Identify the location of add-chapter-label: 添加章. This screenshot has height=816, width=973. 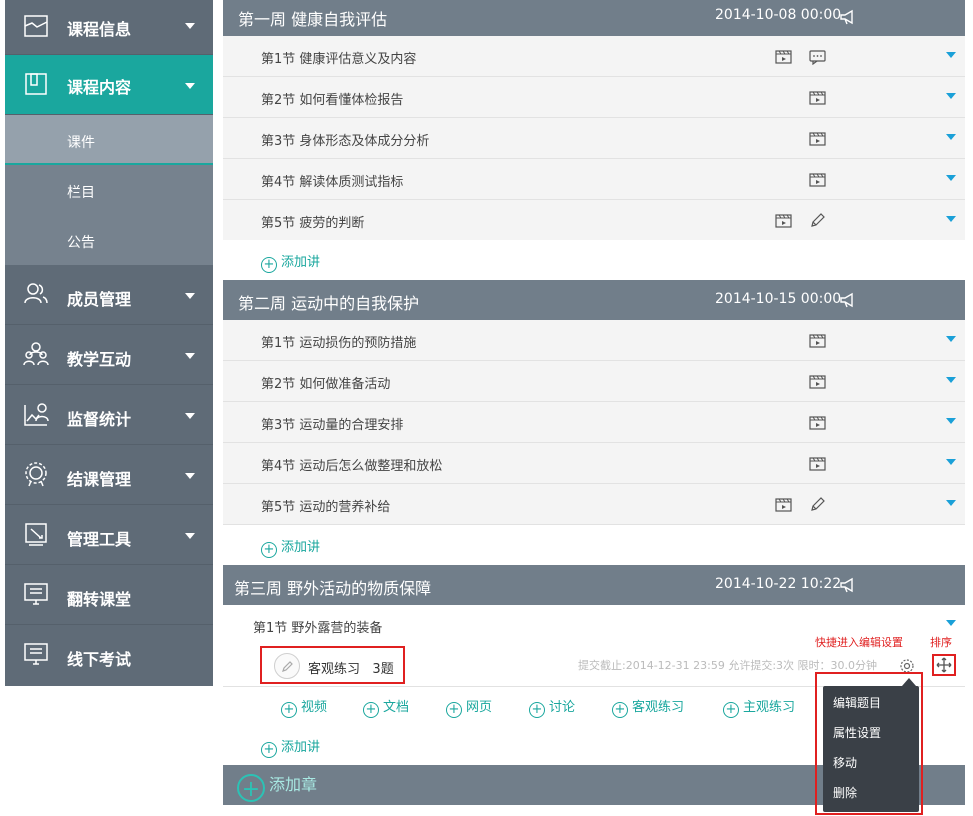
(293, 784).